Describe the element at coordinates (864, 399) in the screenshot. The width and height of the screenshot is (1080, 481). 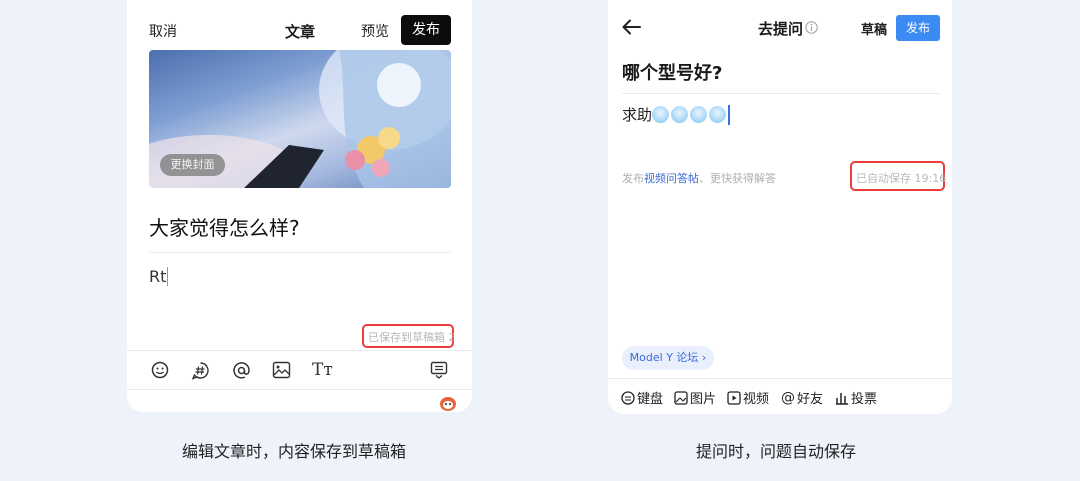
I see `toolbar-label: 投票` at that location.